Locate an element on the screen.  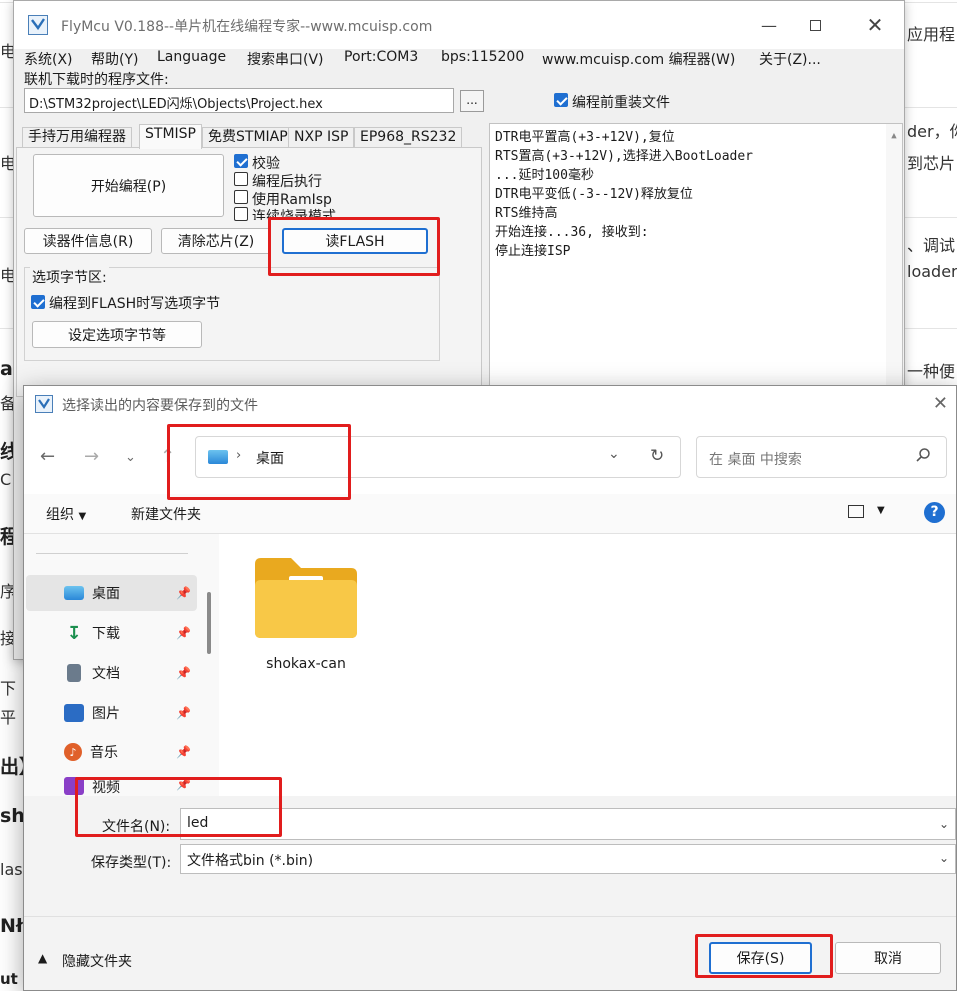
menu-help: 帮助(Y) is located at coordinates (114, 59).